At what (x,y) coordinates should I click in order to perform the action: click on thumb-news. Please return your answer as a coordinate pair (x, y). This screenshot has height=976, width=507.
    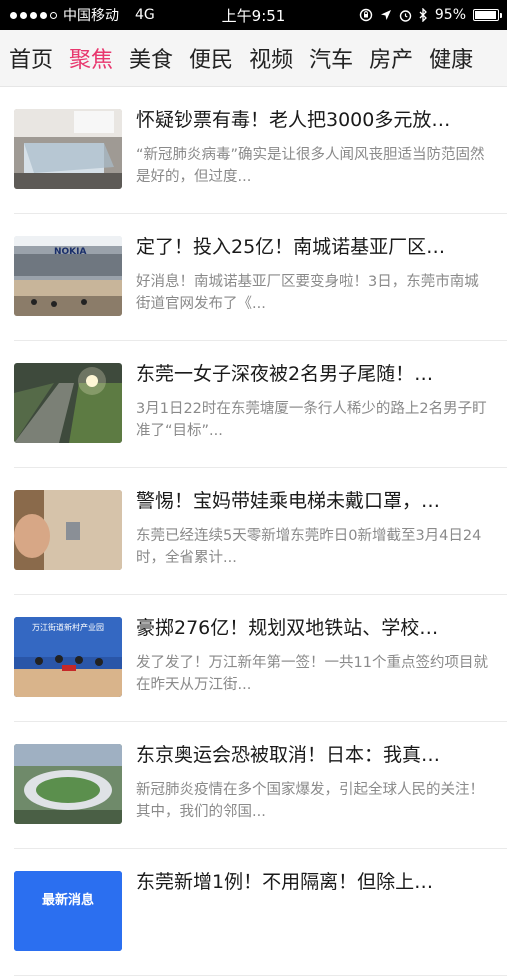
    Looking at the image, I should click on (68, 911).